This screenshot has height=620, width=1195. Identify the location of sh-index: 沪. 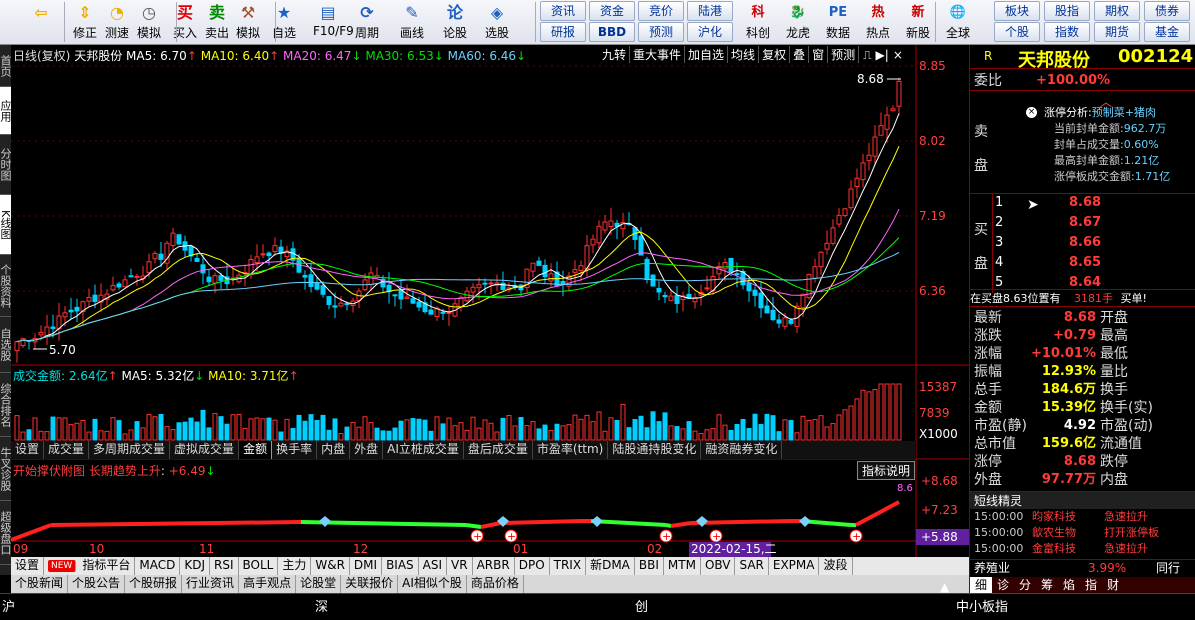
(8, 605).